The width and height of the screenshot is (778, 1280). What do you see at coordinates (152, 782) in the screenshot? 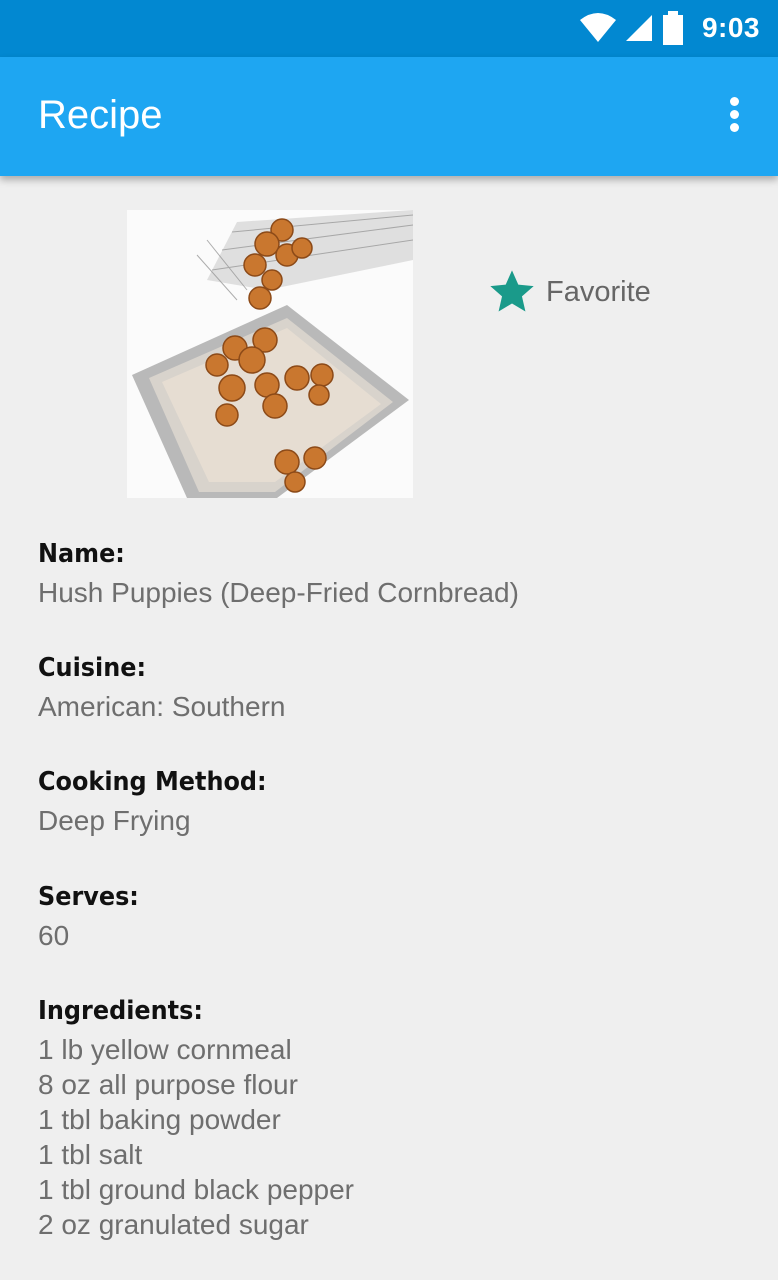
I see `method-label: Cooking Method:` at bounding box center [152, 782].